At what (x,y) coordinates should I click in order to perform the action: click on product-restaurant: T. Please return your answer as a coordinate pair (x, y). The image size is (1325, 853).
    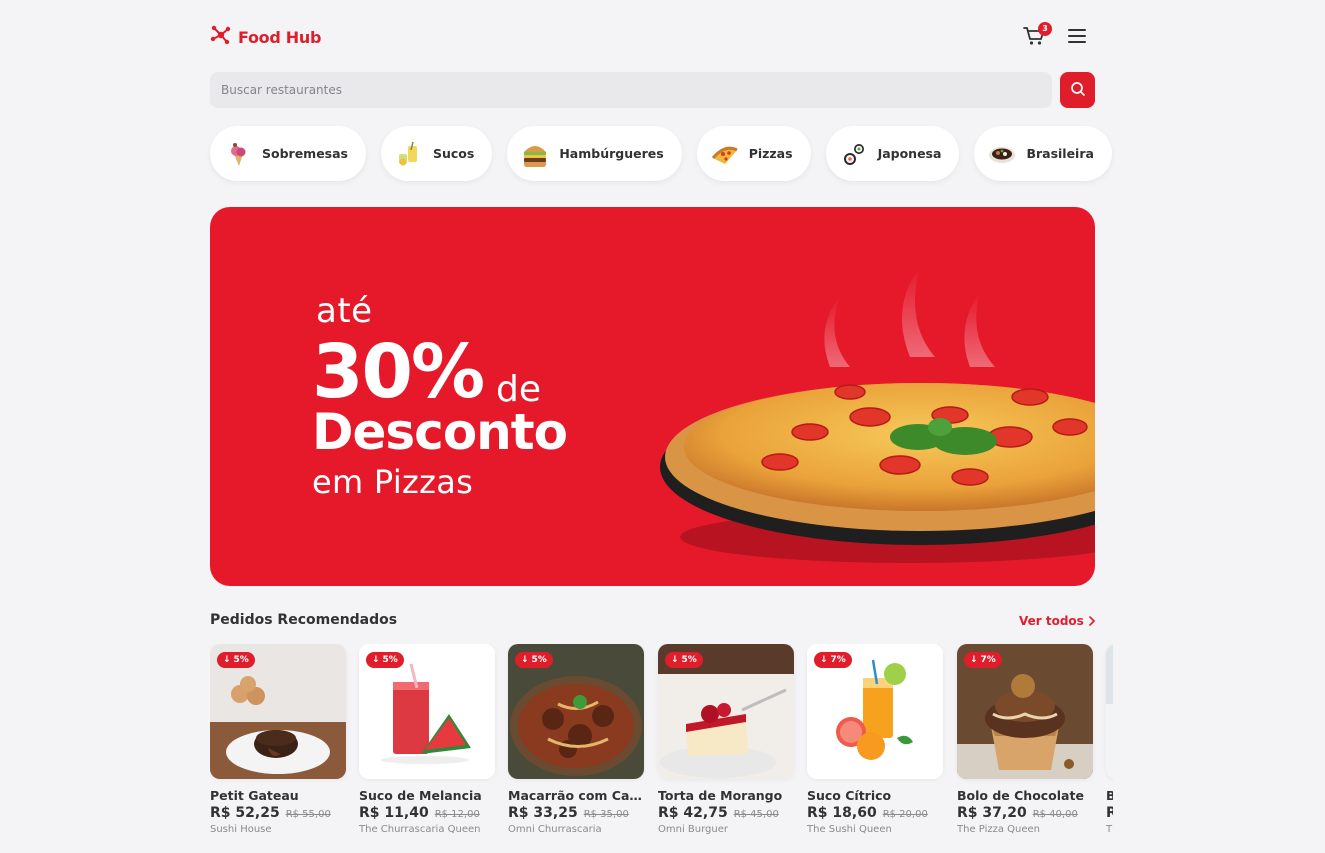
    Looking at the image, I should click on (1109, 829).